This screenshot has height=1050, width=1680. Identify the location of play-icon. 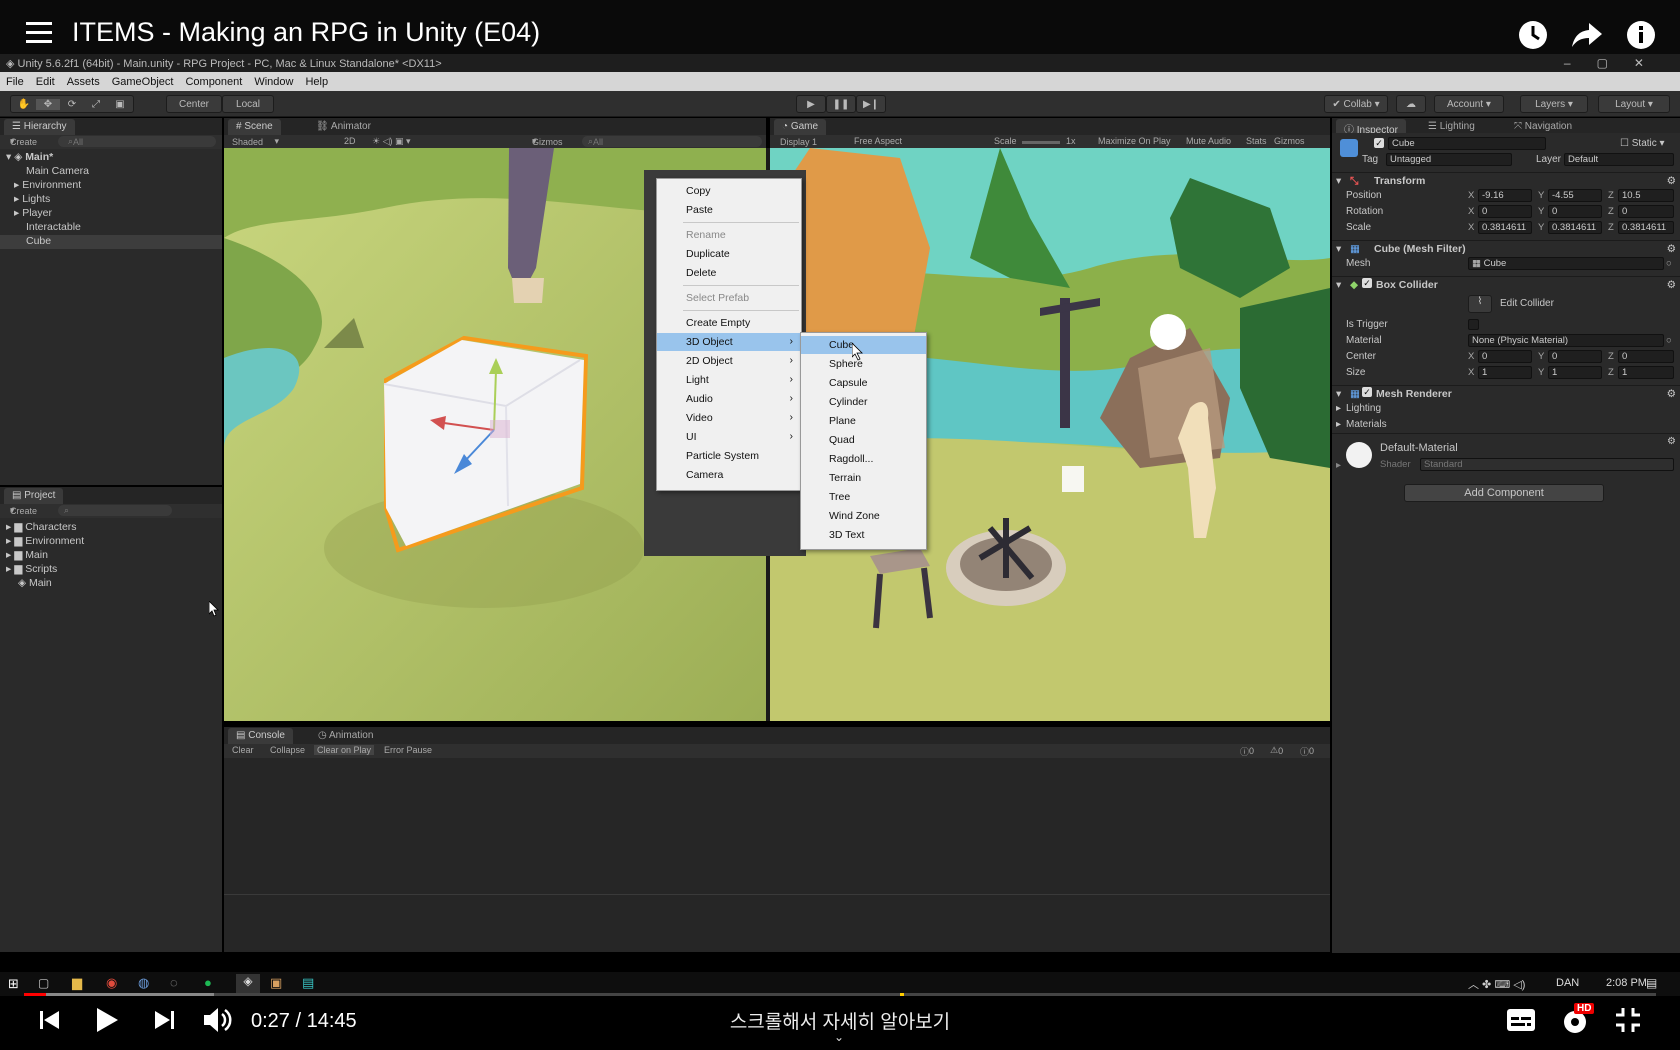
(107, 1022).